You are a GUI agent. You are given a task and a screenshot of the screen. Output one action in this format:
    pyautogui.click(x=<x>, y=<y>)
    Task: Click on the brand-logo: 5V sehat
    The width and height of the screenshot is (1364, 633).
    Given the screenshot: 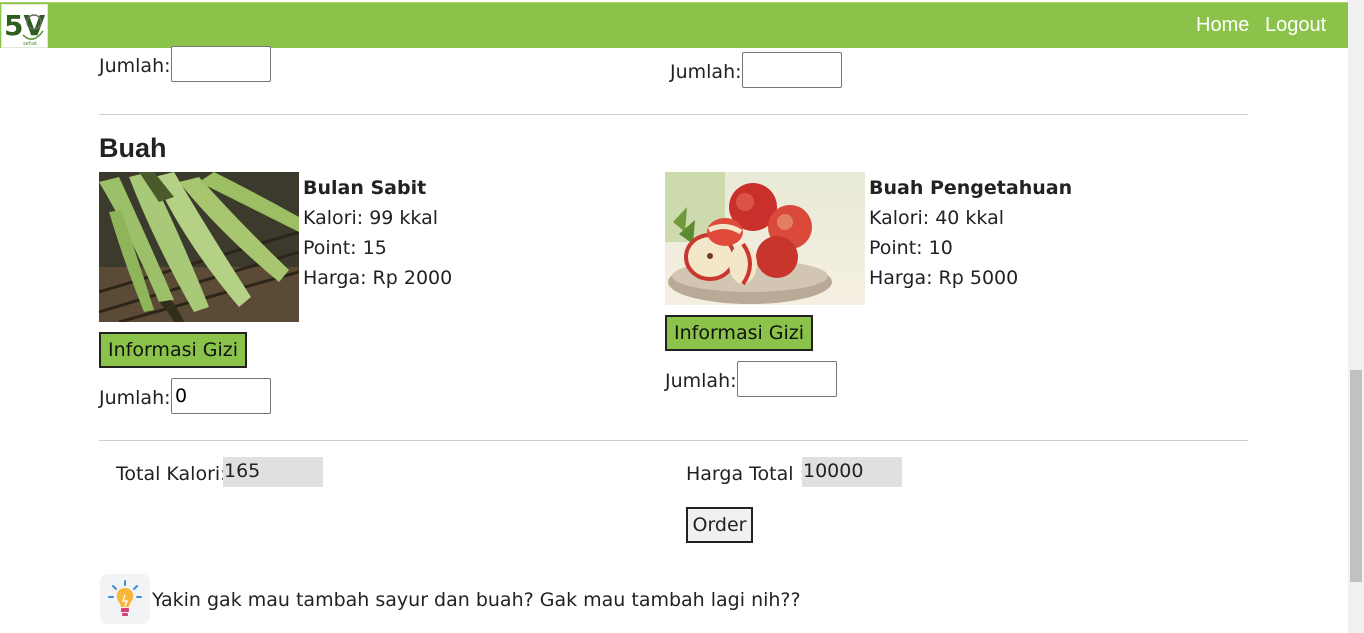 What is the action you would take?
    pyautogui.click(x=24, y=26)
    